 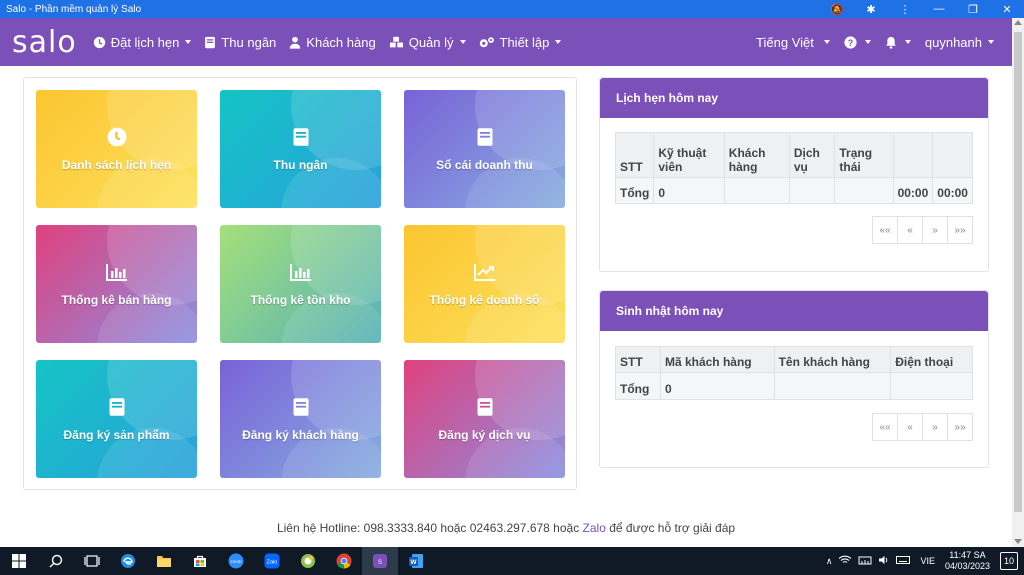 What do you see at coordinates (142, 42) in the screenshot?
I see `nav-appointments: Đặt lịch hẹn` at bounding box center [142, 42].